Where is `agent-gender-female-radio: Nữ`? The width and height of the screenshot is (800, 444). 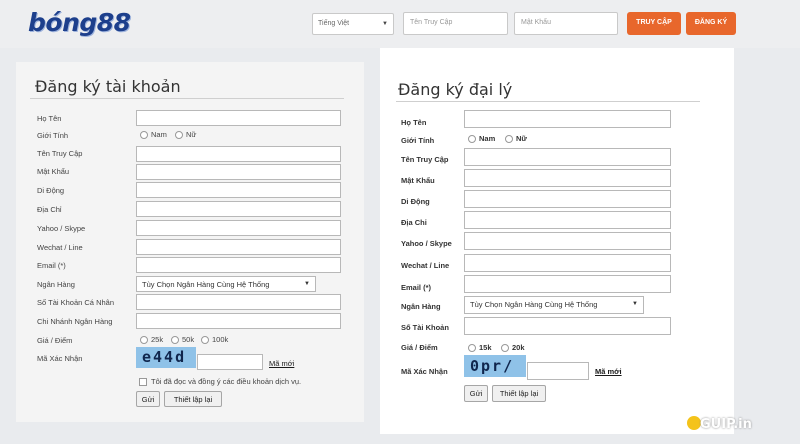
agent-gender-female-radio: Nữ is located at coordinates (516, 139).